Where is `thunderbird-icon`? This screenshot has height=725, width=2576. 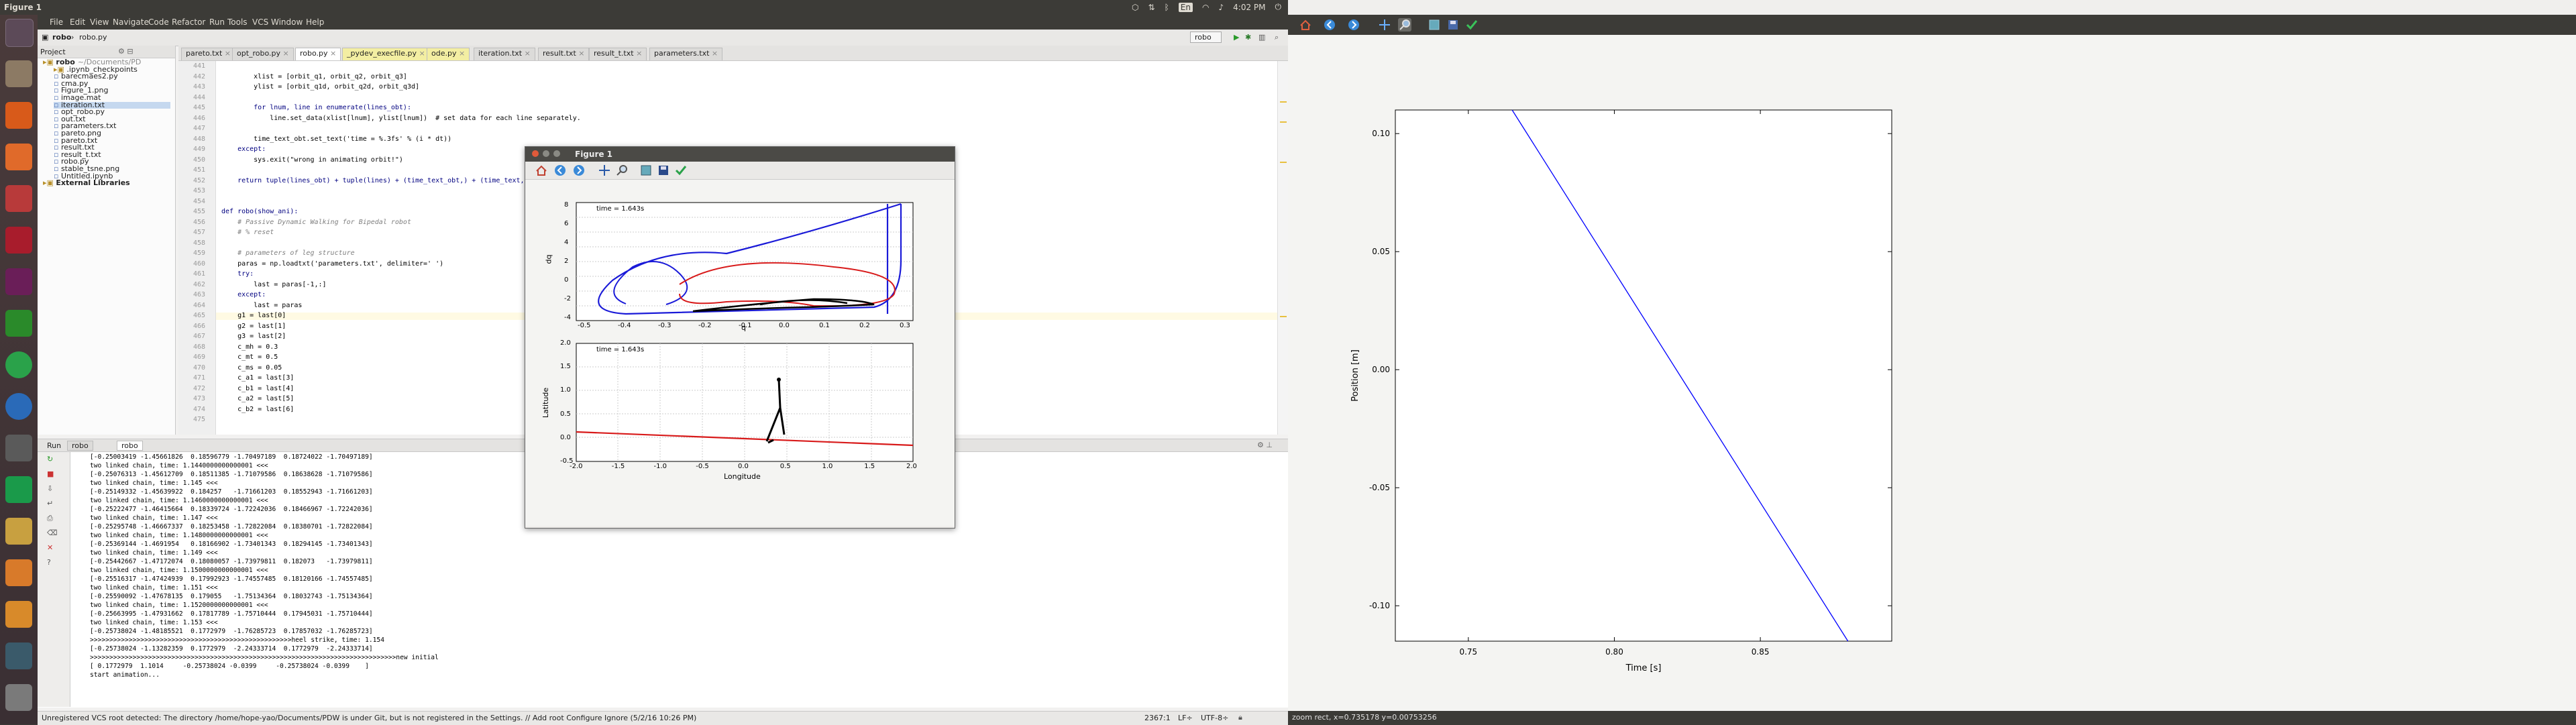
thunderbird-icon is located at coordinates (18, 406).